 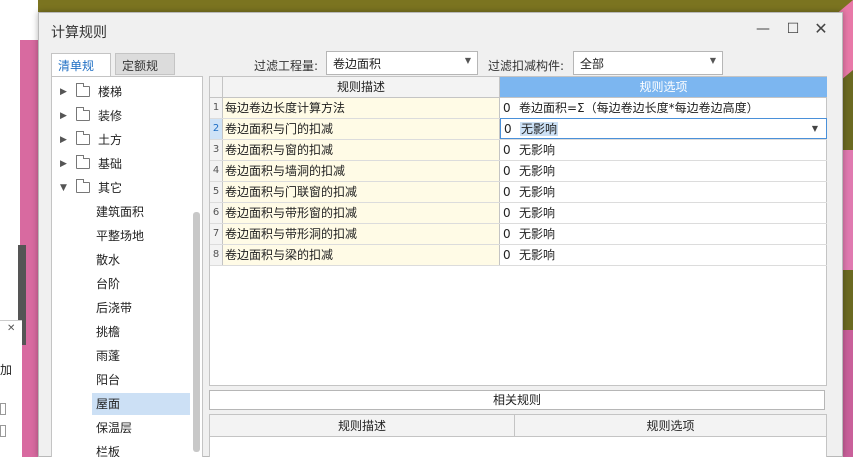 I want to click on table-row: 5 卷边面积与门联窗的扣减 0 无影响, so click(x=518, y=192).